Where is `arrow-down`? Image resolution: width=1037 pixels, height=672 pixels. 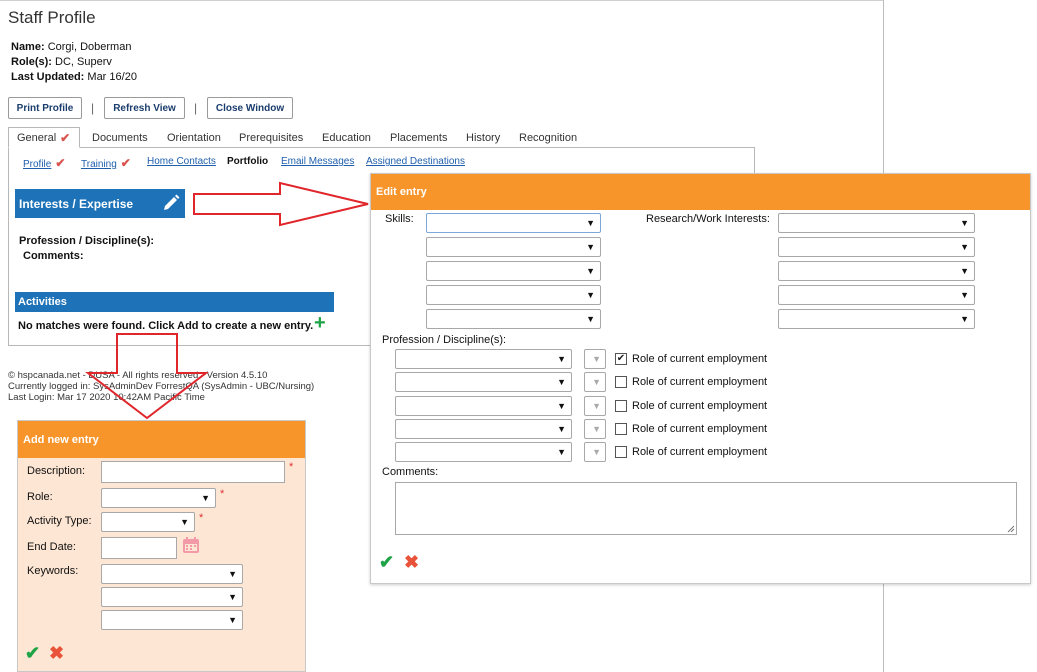
arrow-down is located at coordinates (147, 376).